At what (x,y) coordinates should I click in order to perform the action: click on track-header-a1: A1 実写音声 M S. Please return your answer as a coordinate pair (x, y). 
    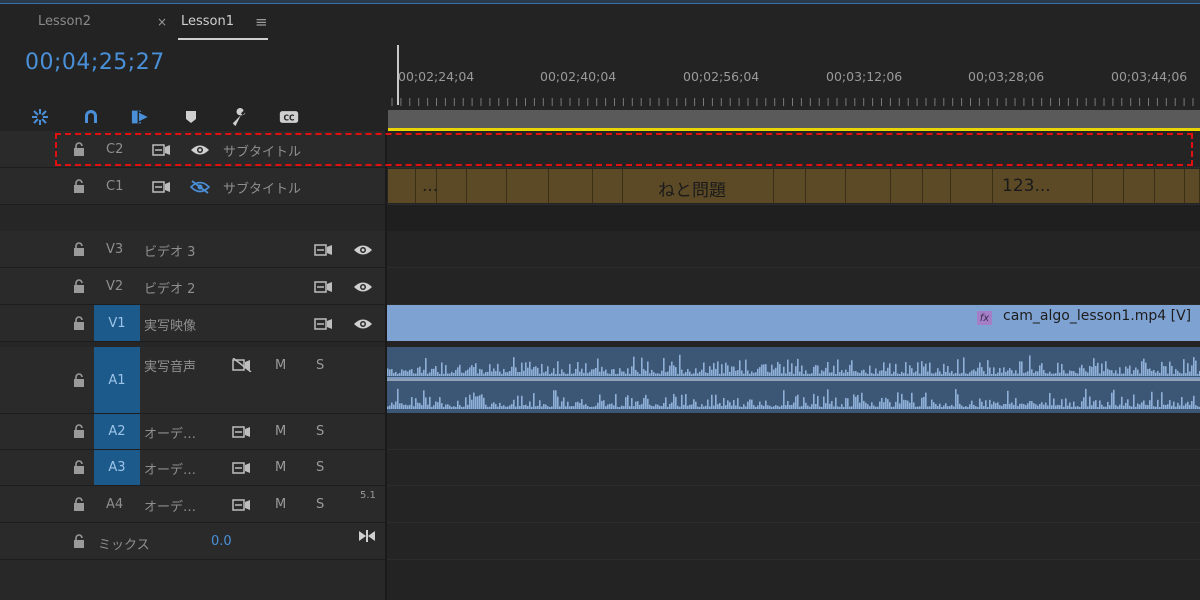
    Looking at the image, I should click on (192, 380).